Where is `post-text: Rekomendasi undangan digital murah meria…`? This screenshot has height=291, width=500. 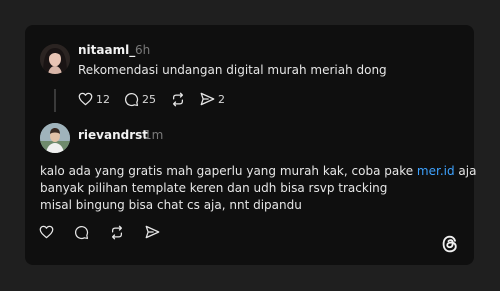 post-text: Rekomendasi undangan digital murah meria… is located at coordinates (232, 70).